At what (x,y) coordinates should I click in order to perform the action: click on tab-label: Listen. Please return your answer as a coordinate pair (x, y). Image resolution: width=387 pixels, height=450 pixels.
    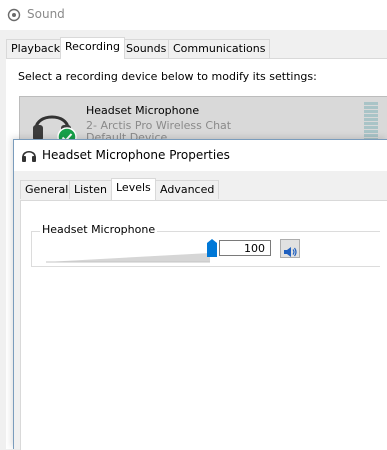
    Looking at the image, I should click on (90, 189).